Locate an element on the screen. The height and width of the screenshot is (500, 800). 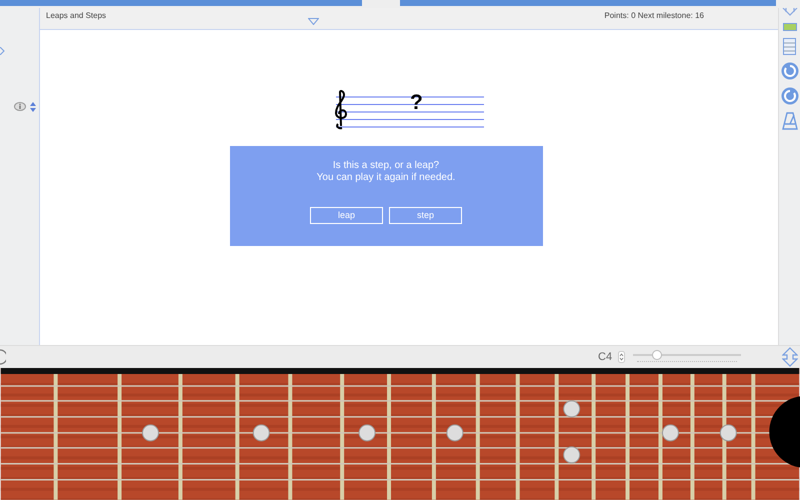
triangle-down-icon is located at coordinates (313, 21).